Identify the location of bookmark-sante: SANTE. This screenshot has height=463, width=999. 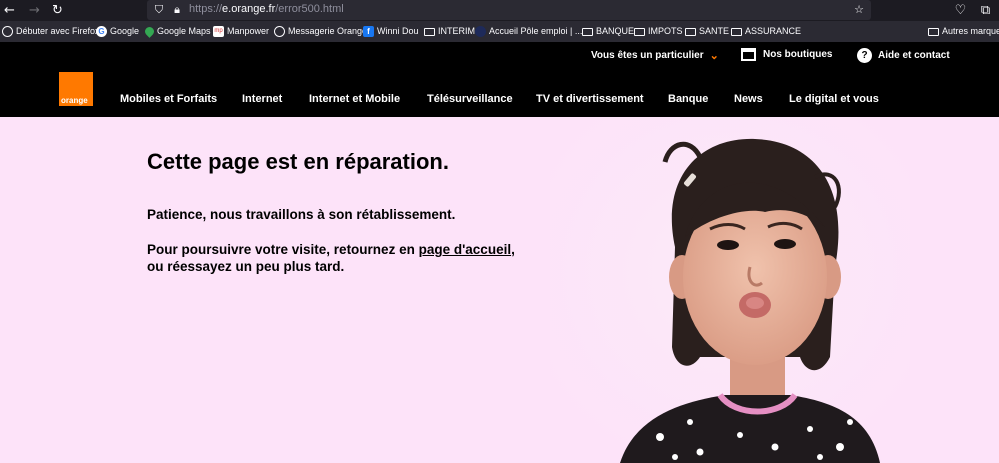
(707, 31).